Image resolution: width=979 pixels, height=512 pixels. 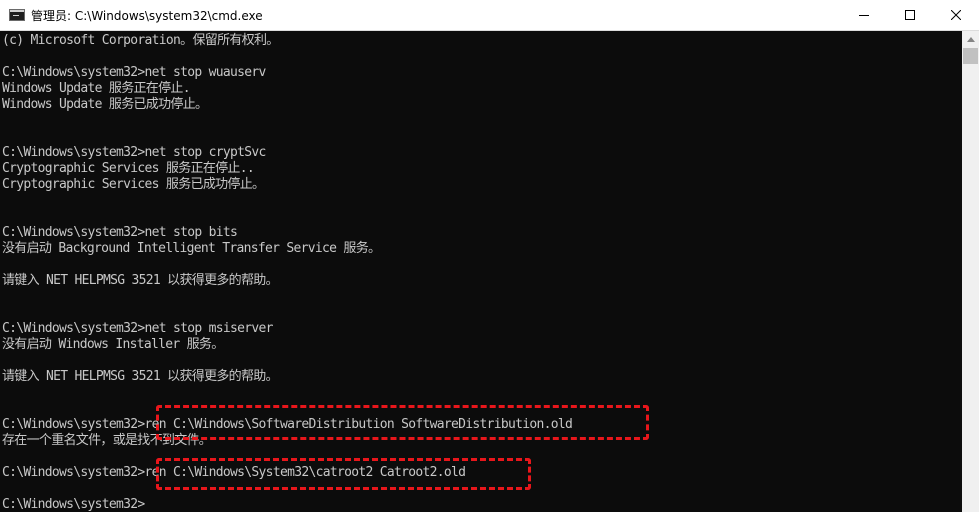 What do you see at coordinates (402, 422) in the screenshot?
I see `highlight-box-ren-softwaredistribution` at bounding box center [402, 422].